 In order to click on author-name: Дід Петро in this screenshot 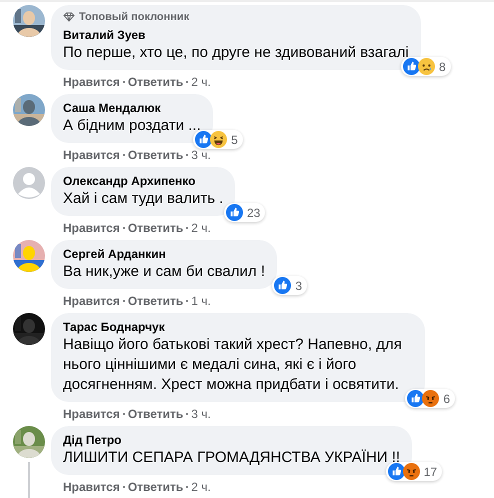, I will do `click(231, 440)`.